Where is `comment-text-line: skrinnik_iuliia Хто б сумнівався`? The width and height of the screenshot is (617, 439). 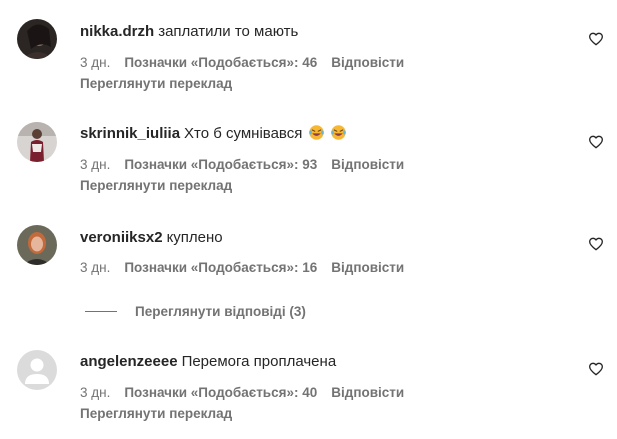 comment-text-line: skrinnik_iuliia Хто б сумнівався is located at coordinates (213, 134).